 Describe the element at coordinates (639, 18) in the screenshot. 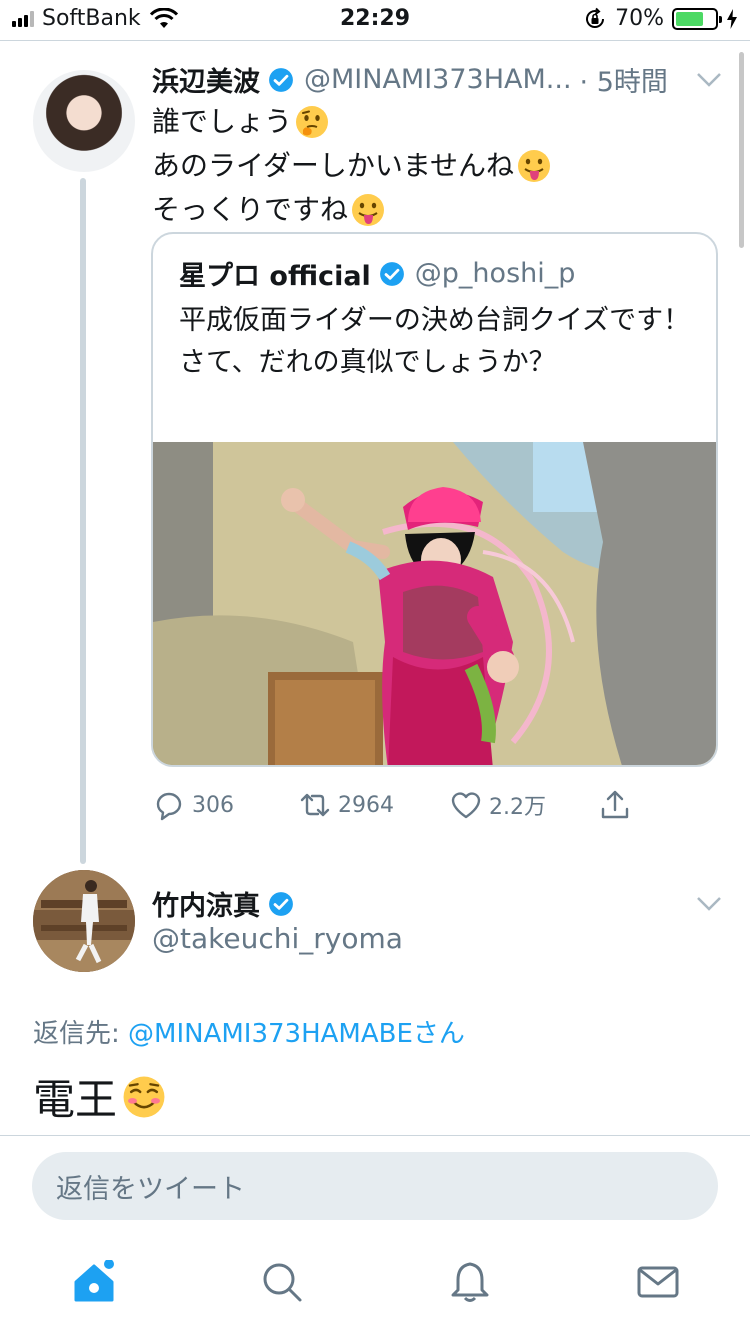

I see `battery-percent: 70%` at that location.